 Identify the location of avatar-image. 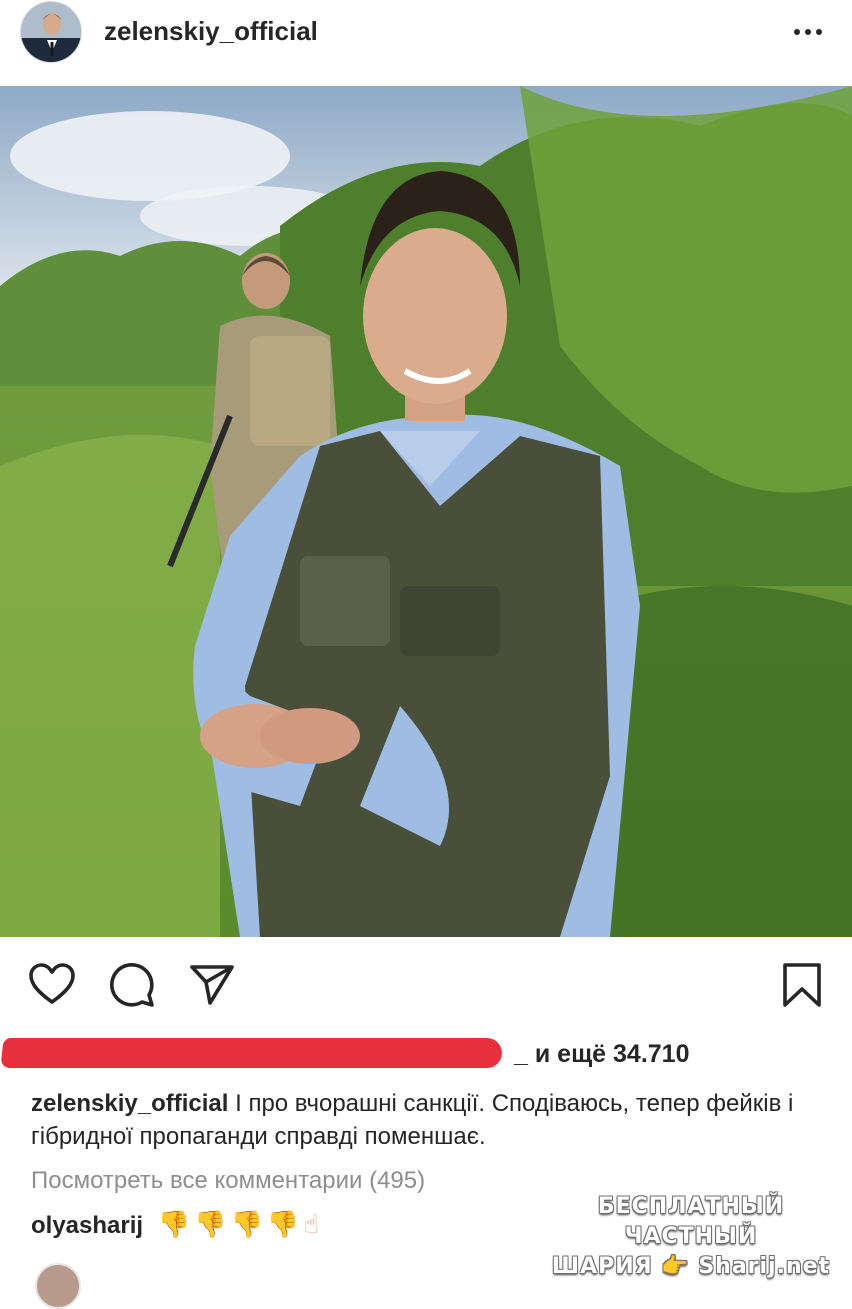
(51, 32).